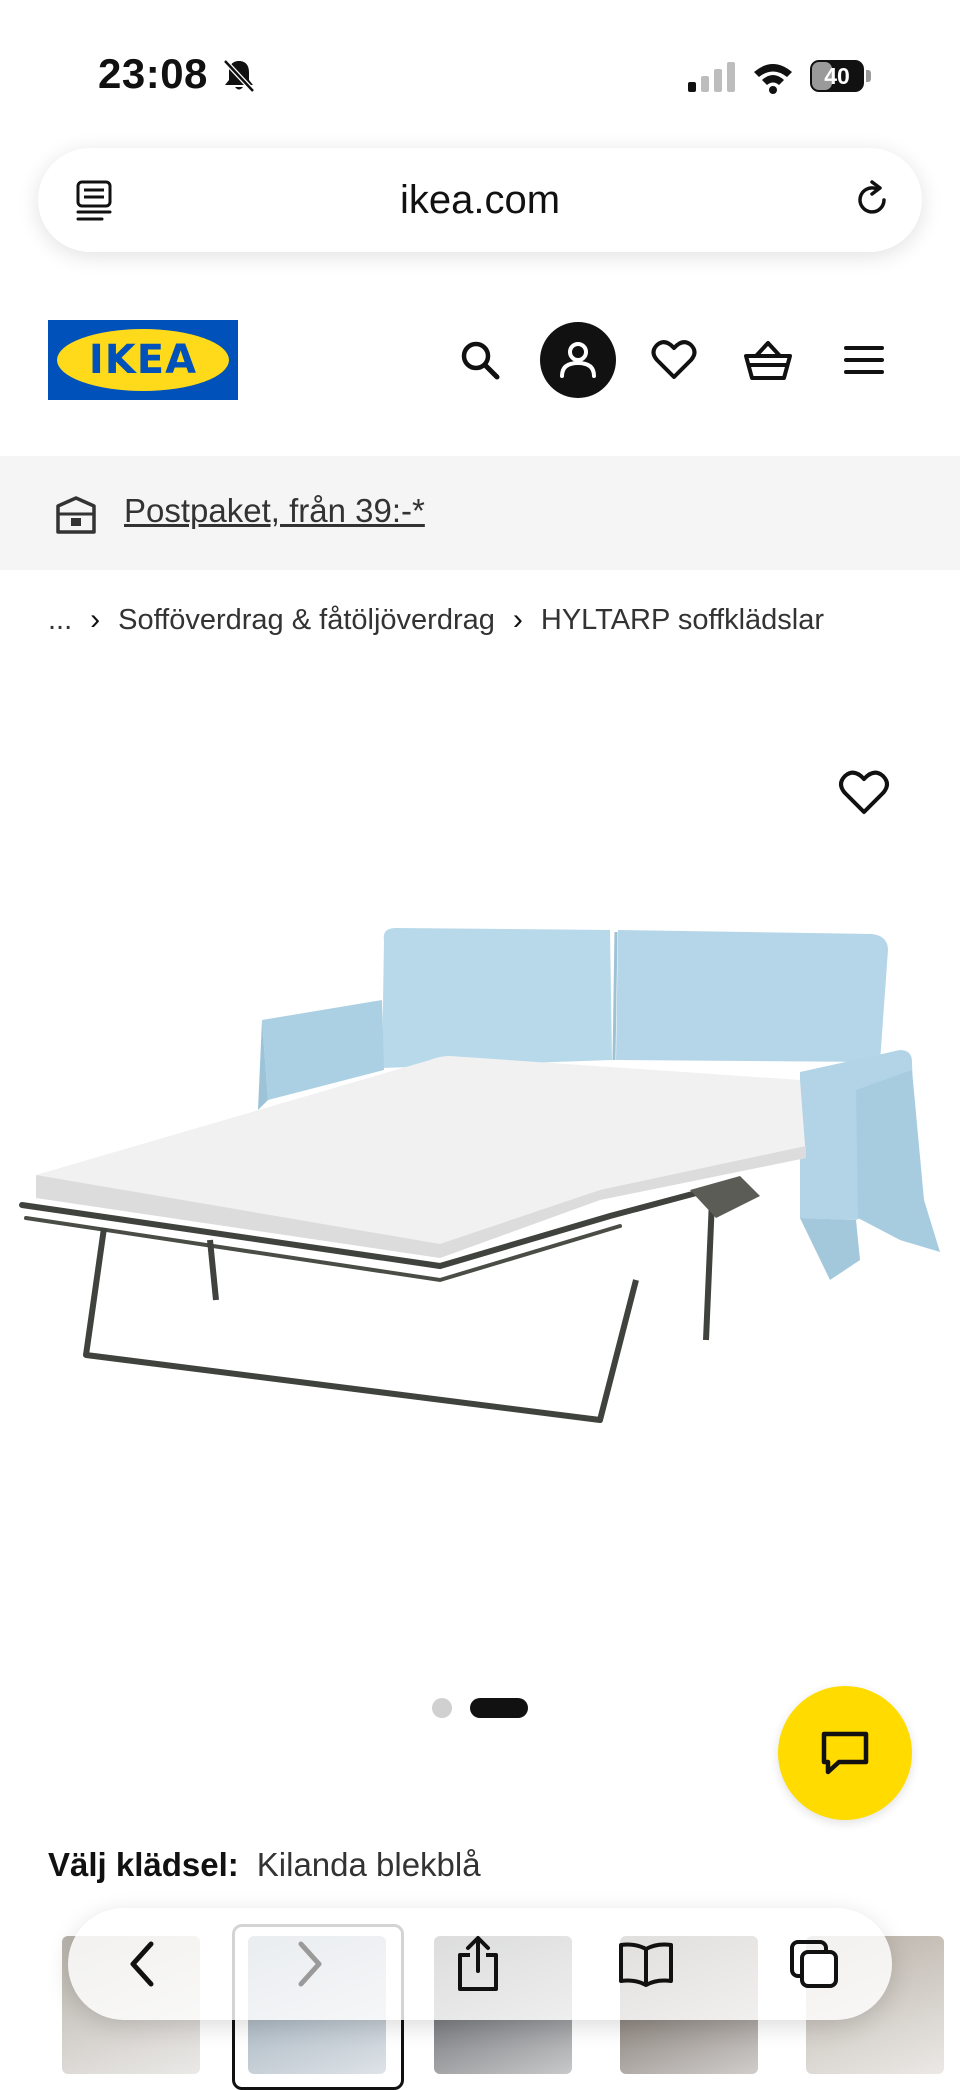  What do you see at coordinates (646, 1964) in the screenshot?
I see `bookmarks-icon` at bounding box center [646, 1964].